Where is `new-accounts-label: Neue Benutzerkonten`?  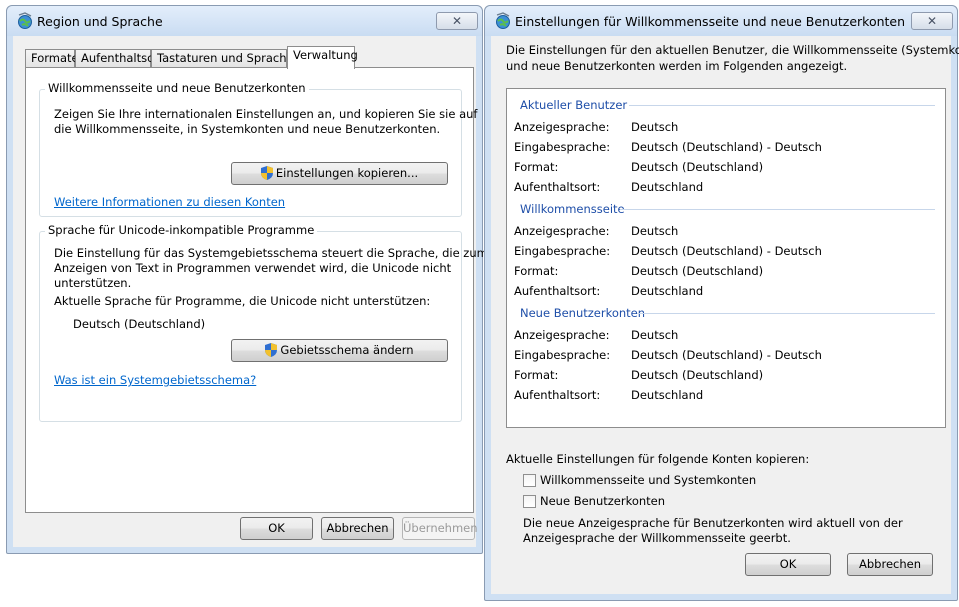
new-accounts-label: Neue Benutzerkonten is located at coordinates (602, 501).